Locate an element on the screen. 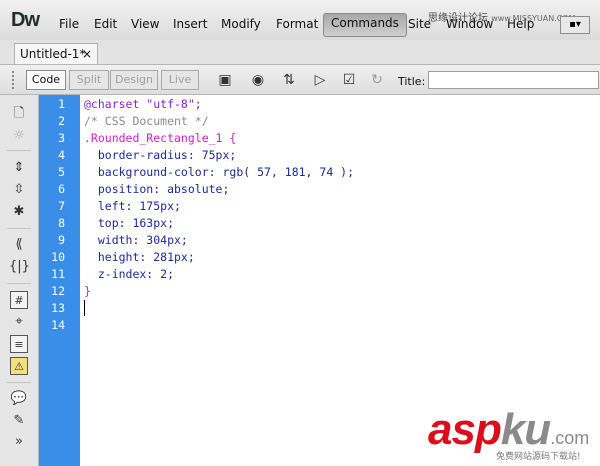 This screenshot has height=466, width=600. line-number: 2 is located at coordinates (61, 121).